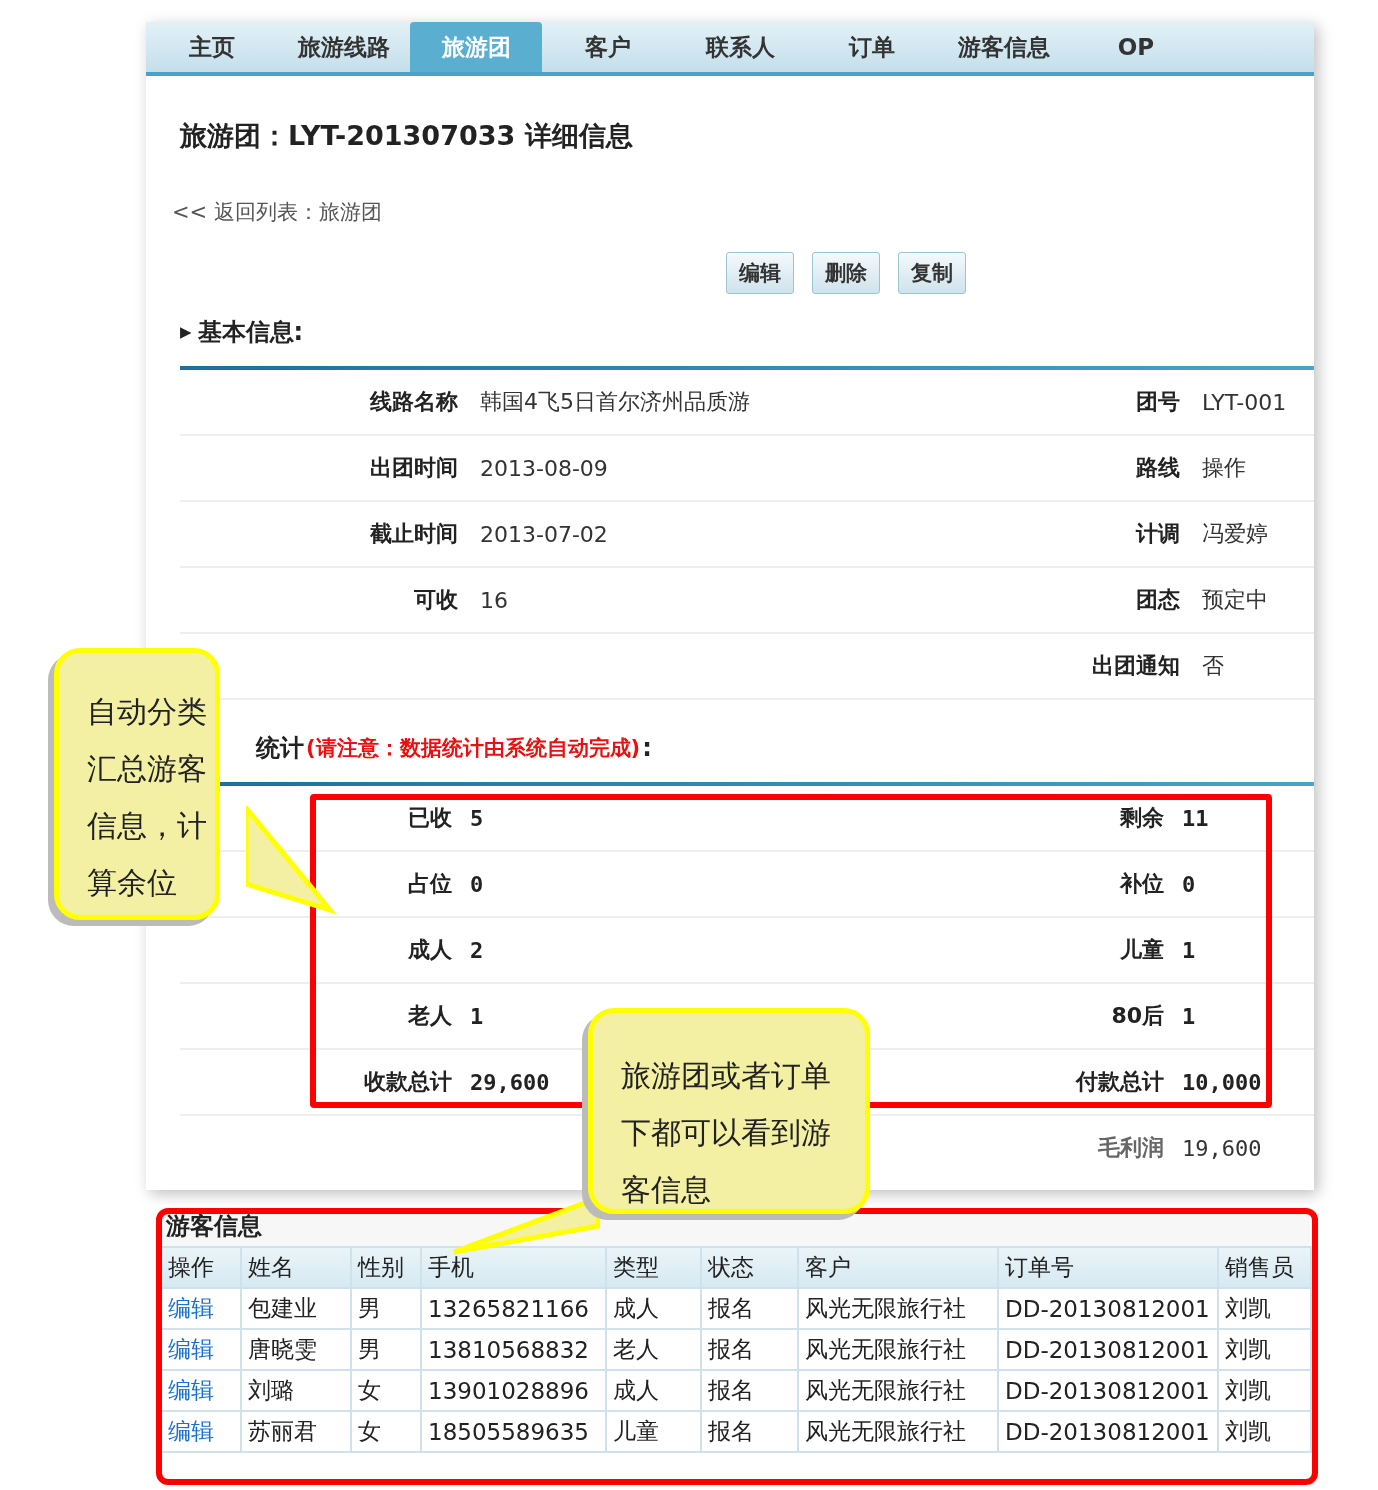  What do you see at coordinates (1131, 1148) in the screenshot?
I see `stat-label: 毛利润` at bounding box center [1131, 1148].